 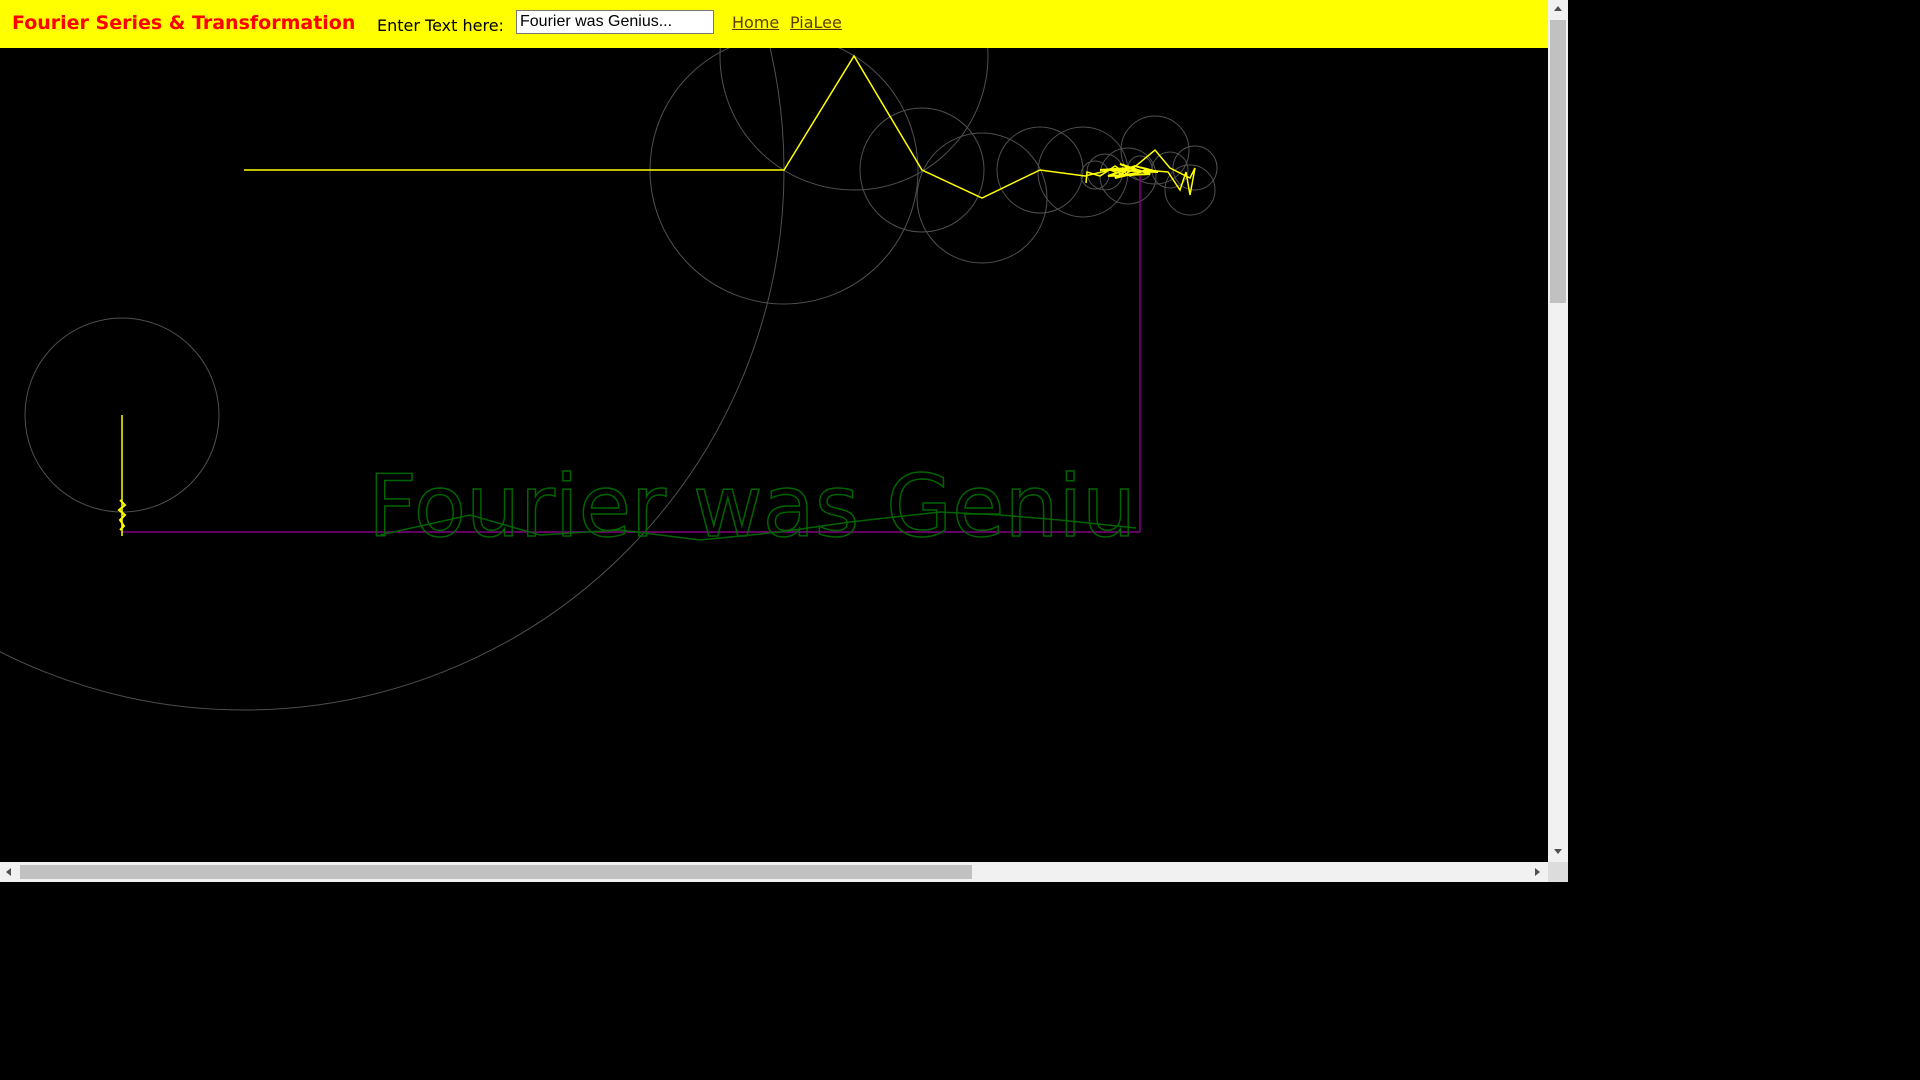 I want to click on vertical-scrollbar, so click(x=1558, y=431).